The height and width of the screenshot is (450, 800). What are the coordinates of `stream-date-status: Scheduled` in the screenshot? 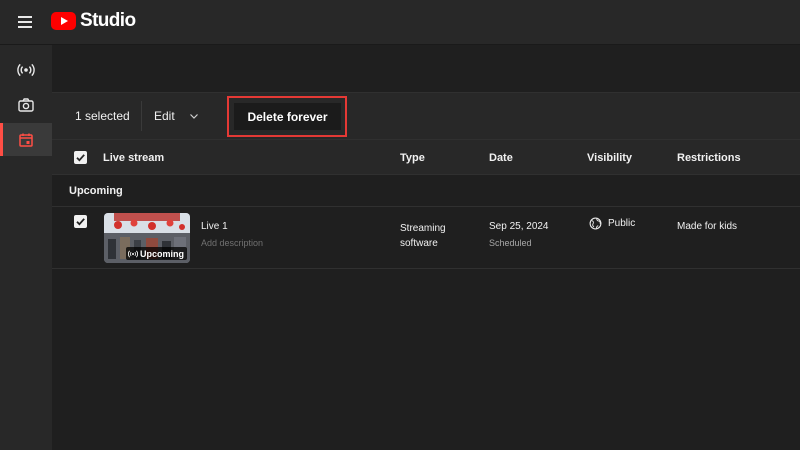 It's located at (510, 243).